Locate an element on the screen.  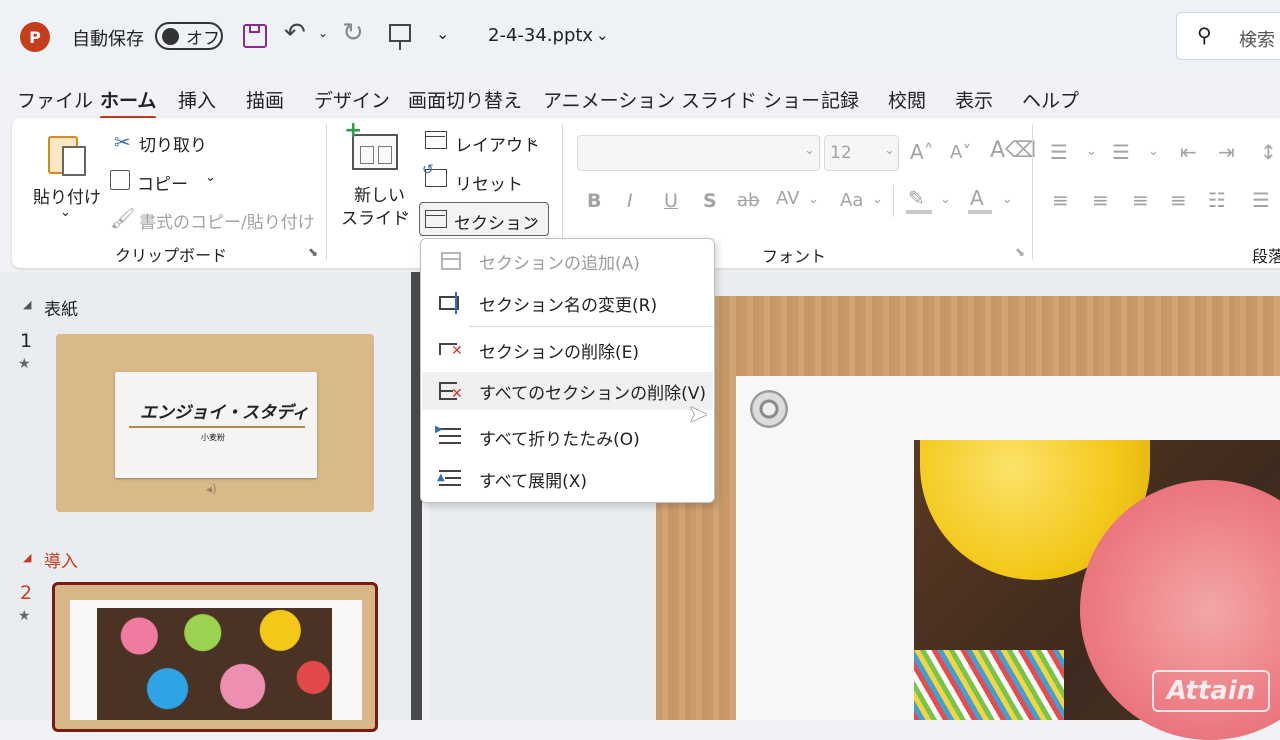
decrease-indent-icon: ⇤ is located at coordinates (1188, 152).